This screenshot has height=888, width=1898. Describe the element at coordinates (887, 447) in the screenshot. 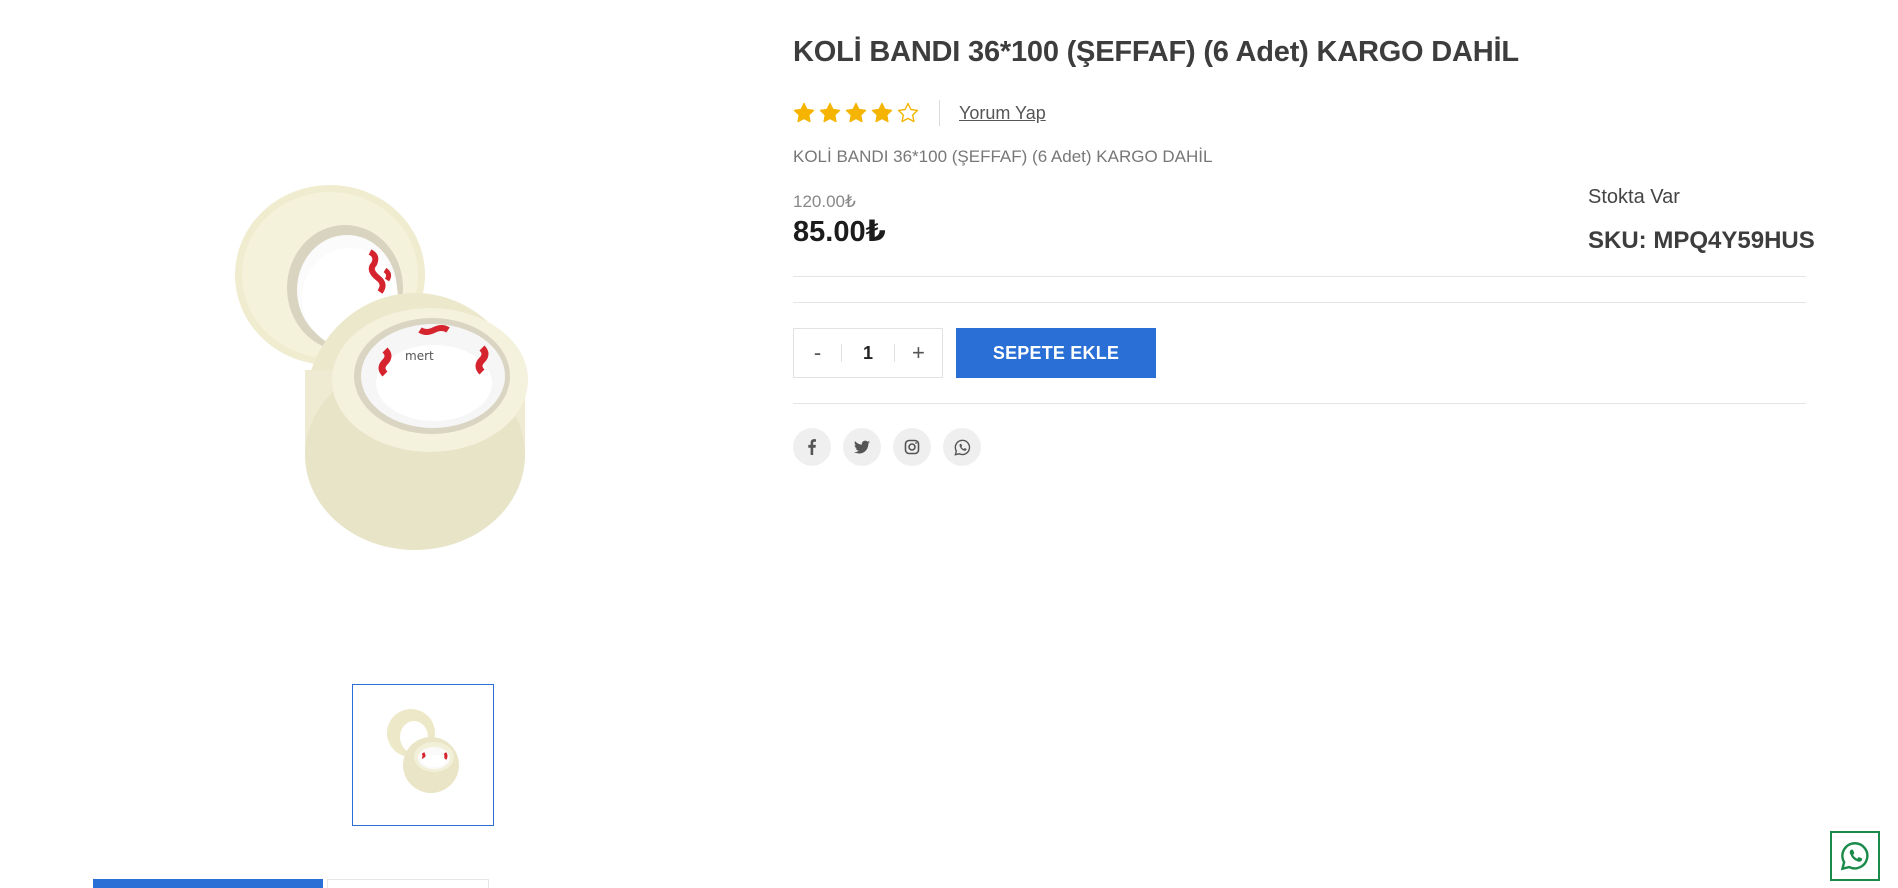

I see `share-buttons` at that location.